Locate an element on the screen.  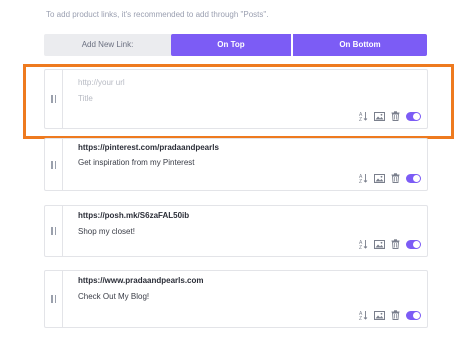
link-url: https://pinterest.com/pradaandpearls is located at coordinates (148, 147).